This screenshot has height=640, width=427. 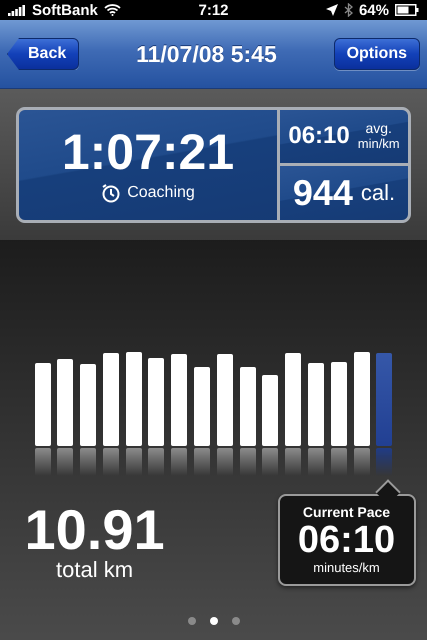 What do you see at coordinates (95, 570) in the screenshot?
I see `distance-label: total km` at bounding box center [95, 570].